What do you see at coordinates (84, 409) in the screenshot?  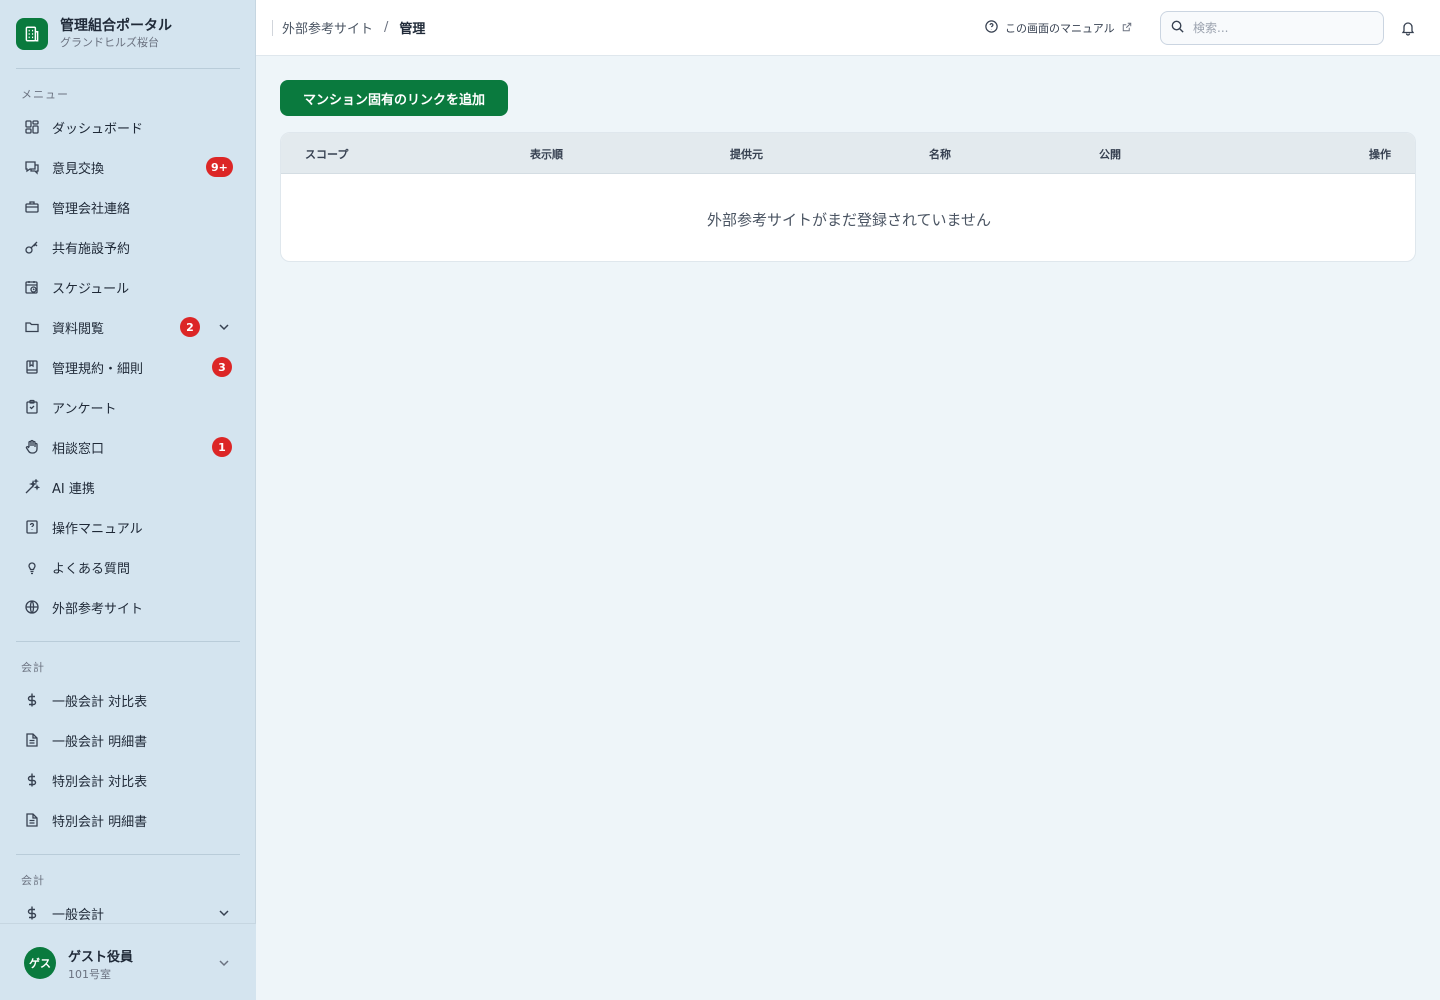 I see `sidebar-item-label: アンケート` at bounding box center [84, 409].